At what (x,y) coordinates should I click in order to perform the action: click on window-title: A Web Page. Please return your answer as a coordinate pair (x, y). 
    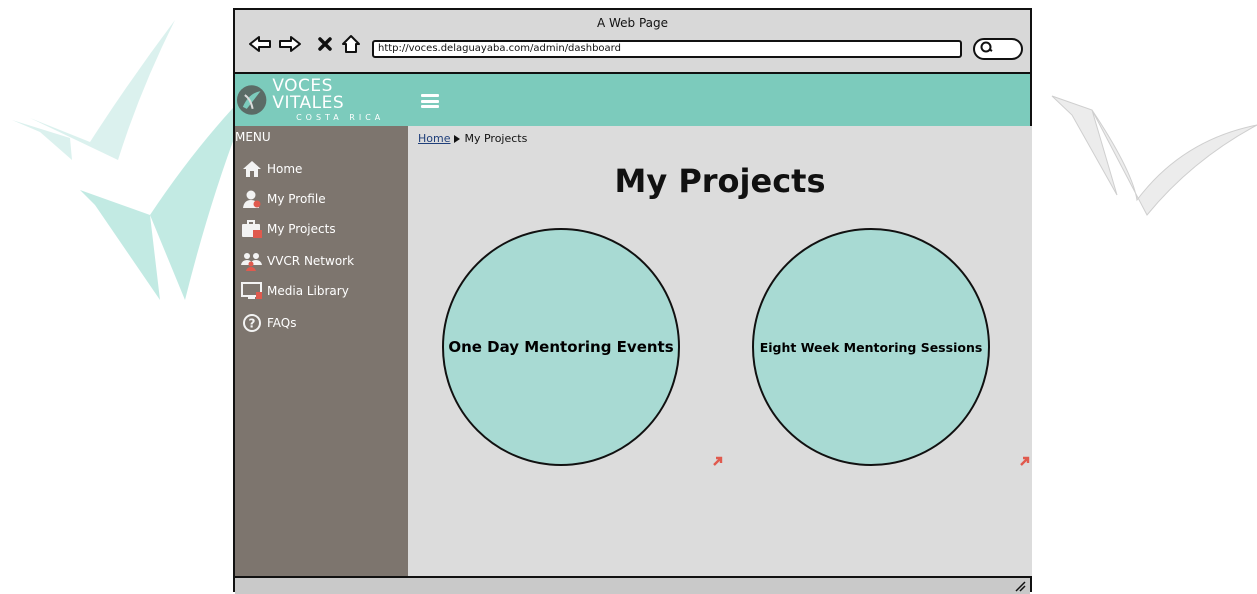
    Looking at the image, I should click on (632, 23).